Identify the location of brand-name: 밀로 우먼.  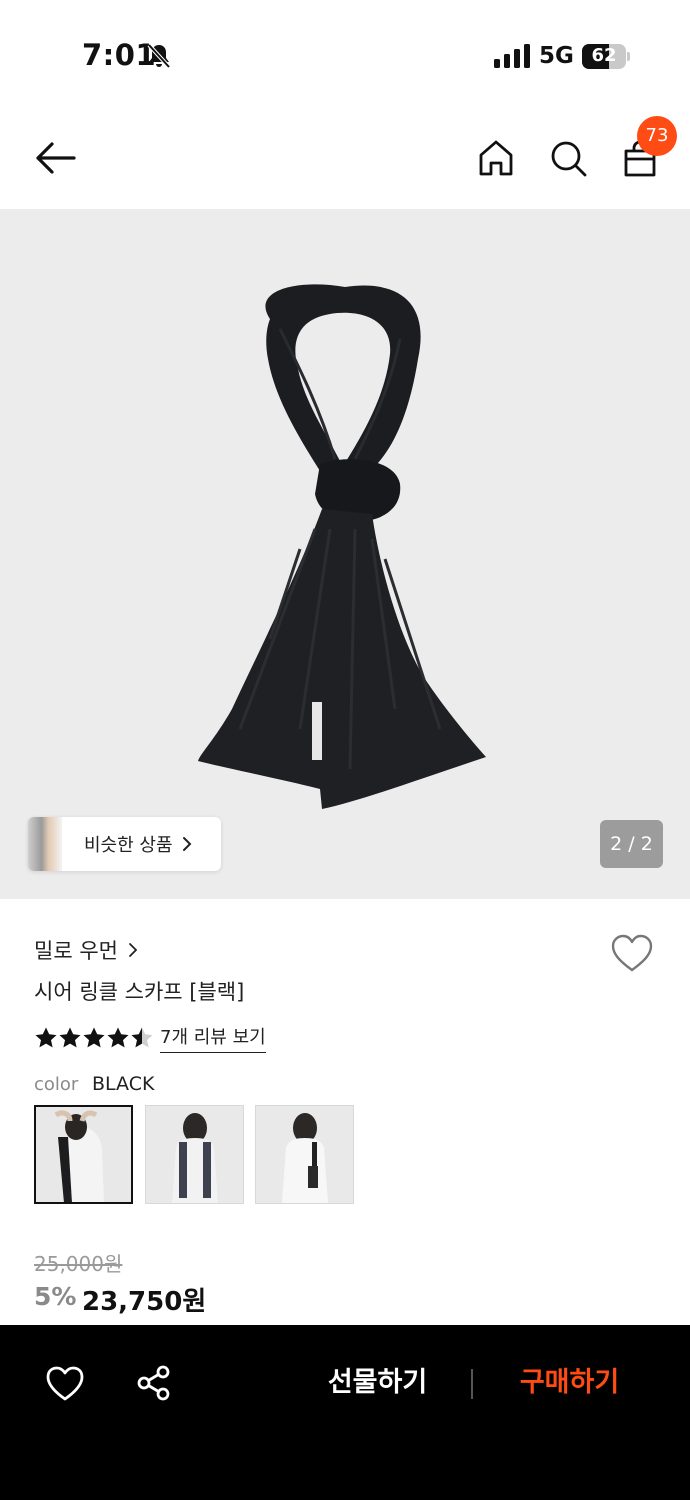
(76, 951).